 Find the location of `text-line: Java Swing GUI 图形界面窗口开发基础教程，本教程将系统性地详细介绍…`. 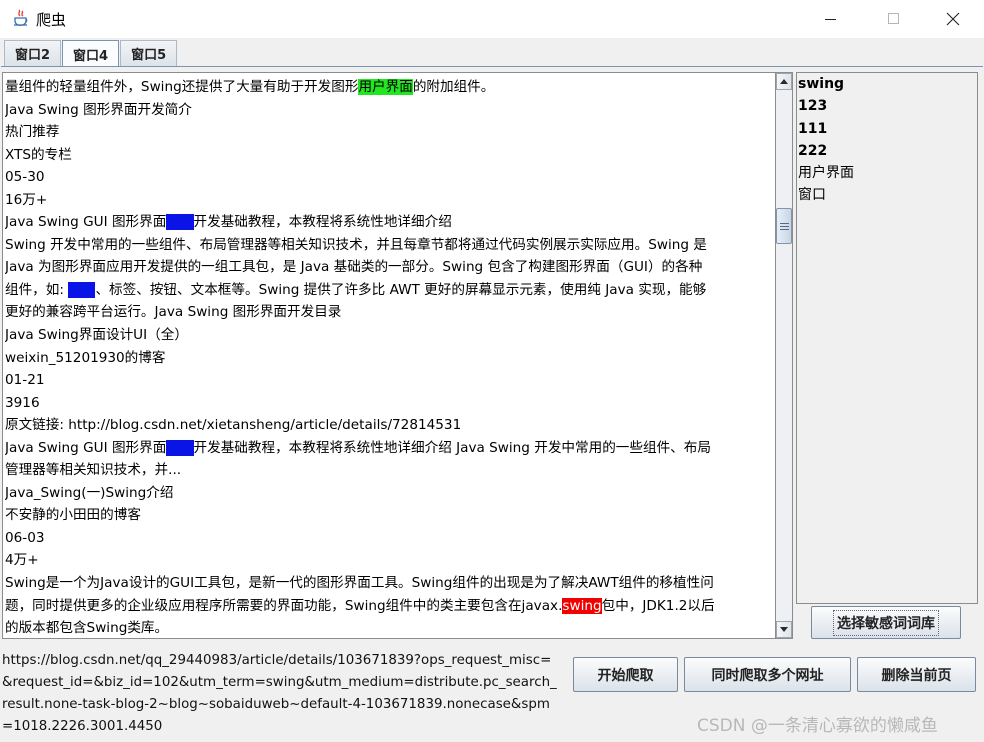

text-line: Java Swing GUI 图形界面窗口开发基础教程，本教程将系统性地详细介绍… is located at coordinates (358, 447).